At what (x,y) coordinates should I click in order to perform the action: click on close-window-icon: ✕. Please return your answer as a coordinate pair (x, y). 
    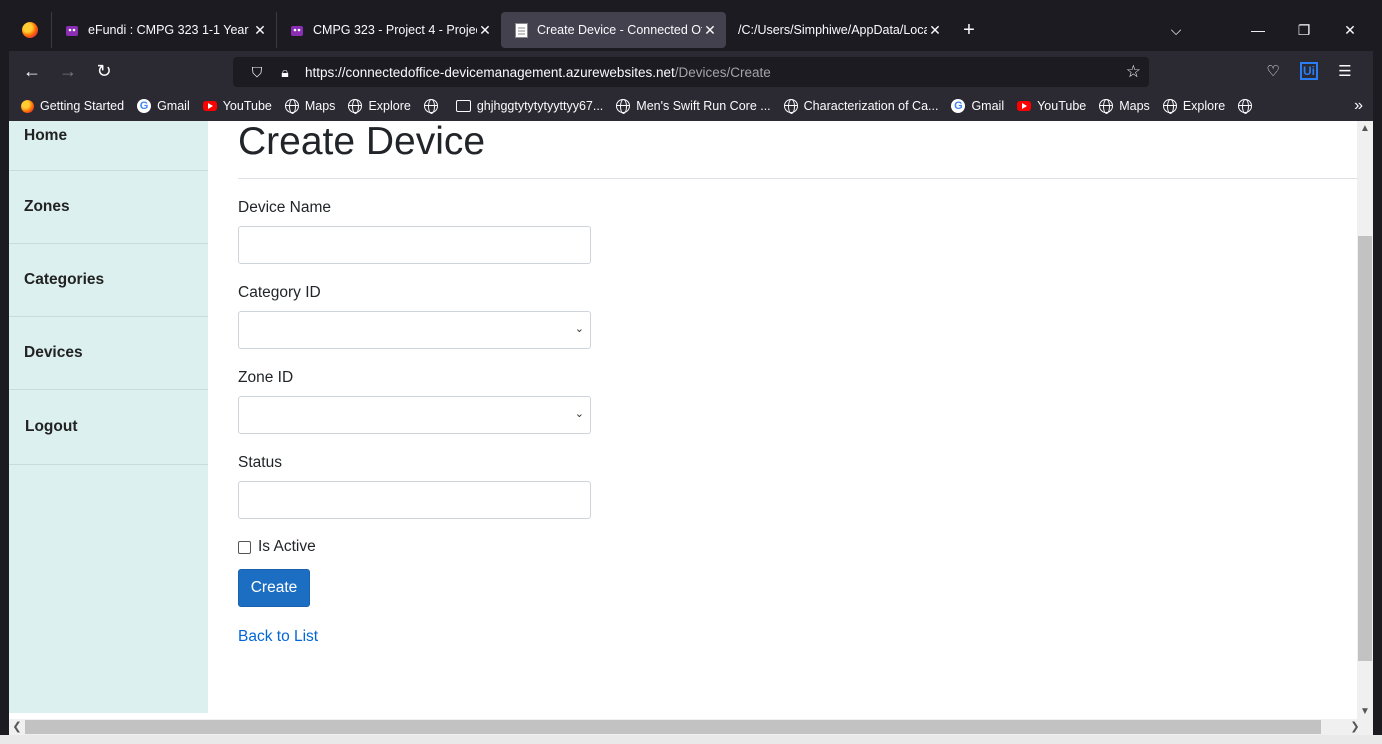
    Looking at the image, I should click on (1350, 30).